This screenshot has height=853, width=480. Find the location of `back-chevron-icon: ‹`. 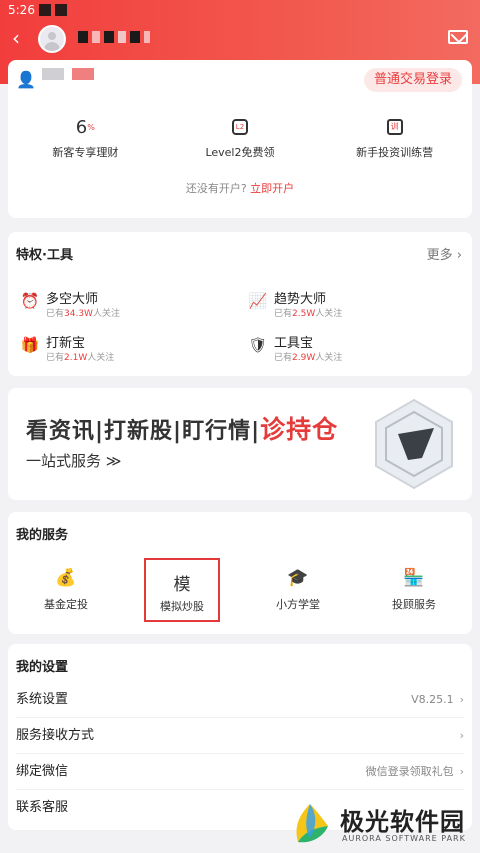

back-chevron-icon: ‹ is located at coordinates (22, 38).